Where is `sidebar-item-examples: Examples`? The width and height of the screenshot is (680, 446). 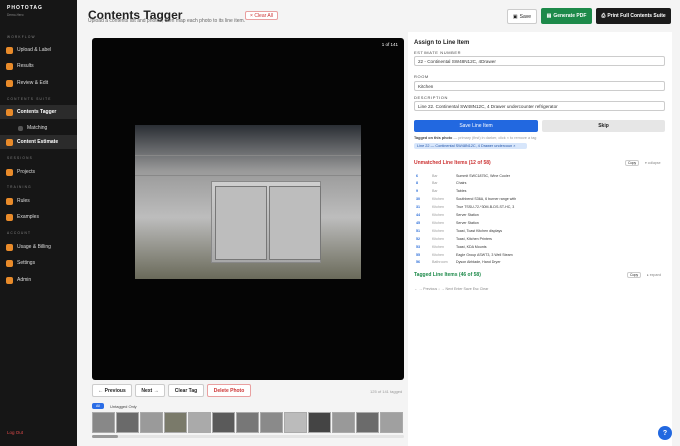 sidebar-item-examples: Examples is located at coordinates (38, 217).